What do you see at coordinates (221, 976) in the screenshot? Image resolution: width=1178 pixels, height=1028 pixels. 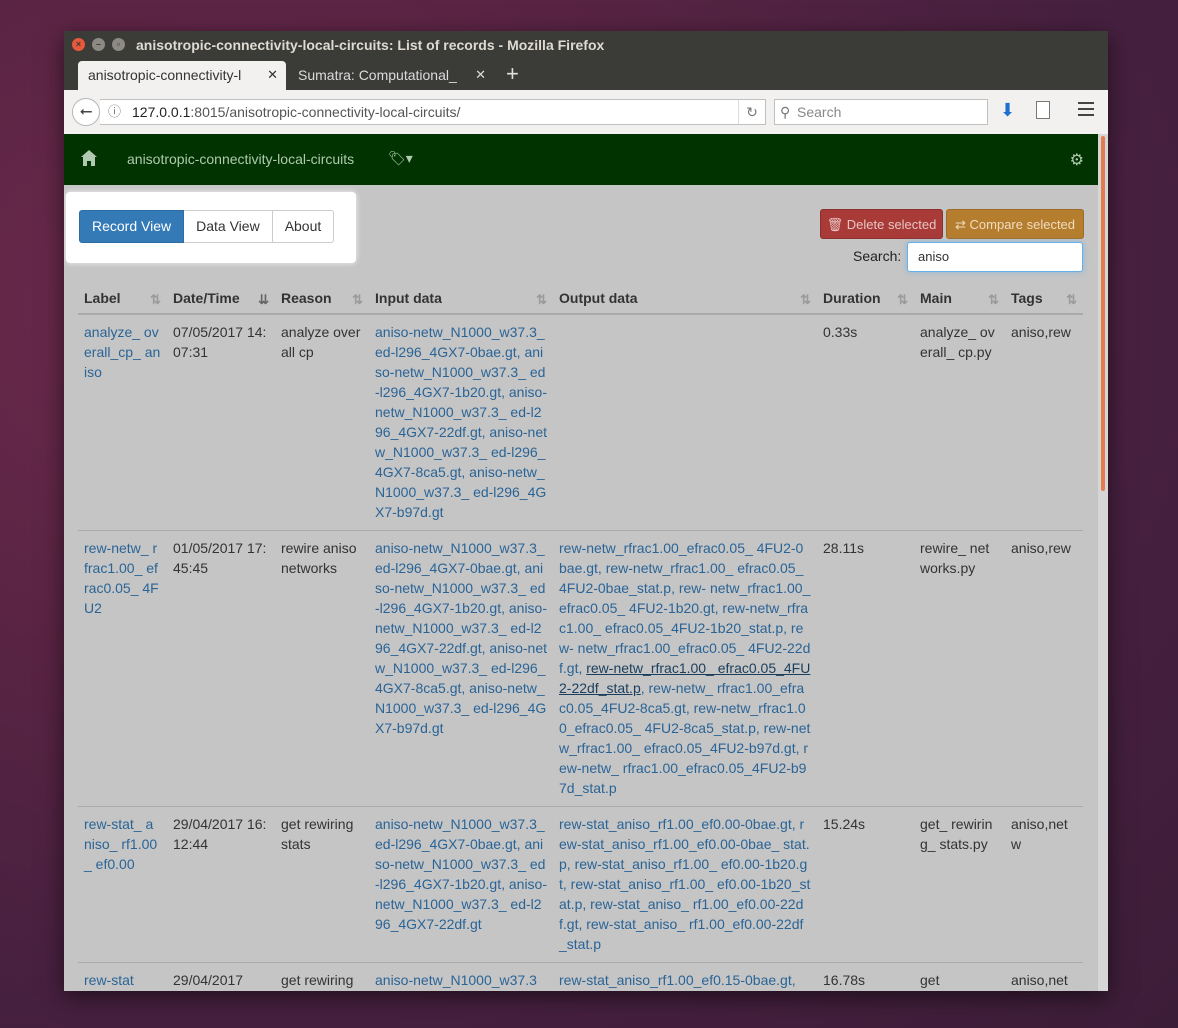 I see `record-datetime: 29/04/2017` at bounding box center [221, 976].